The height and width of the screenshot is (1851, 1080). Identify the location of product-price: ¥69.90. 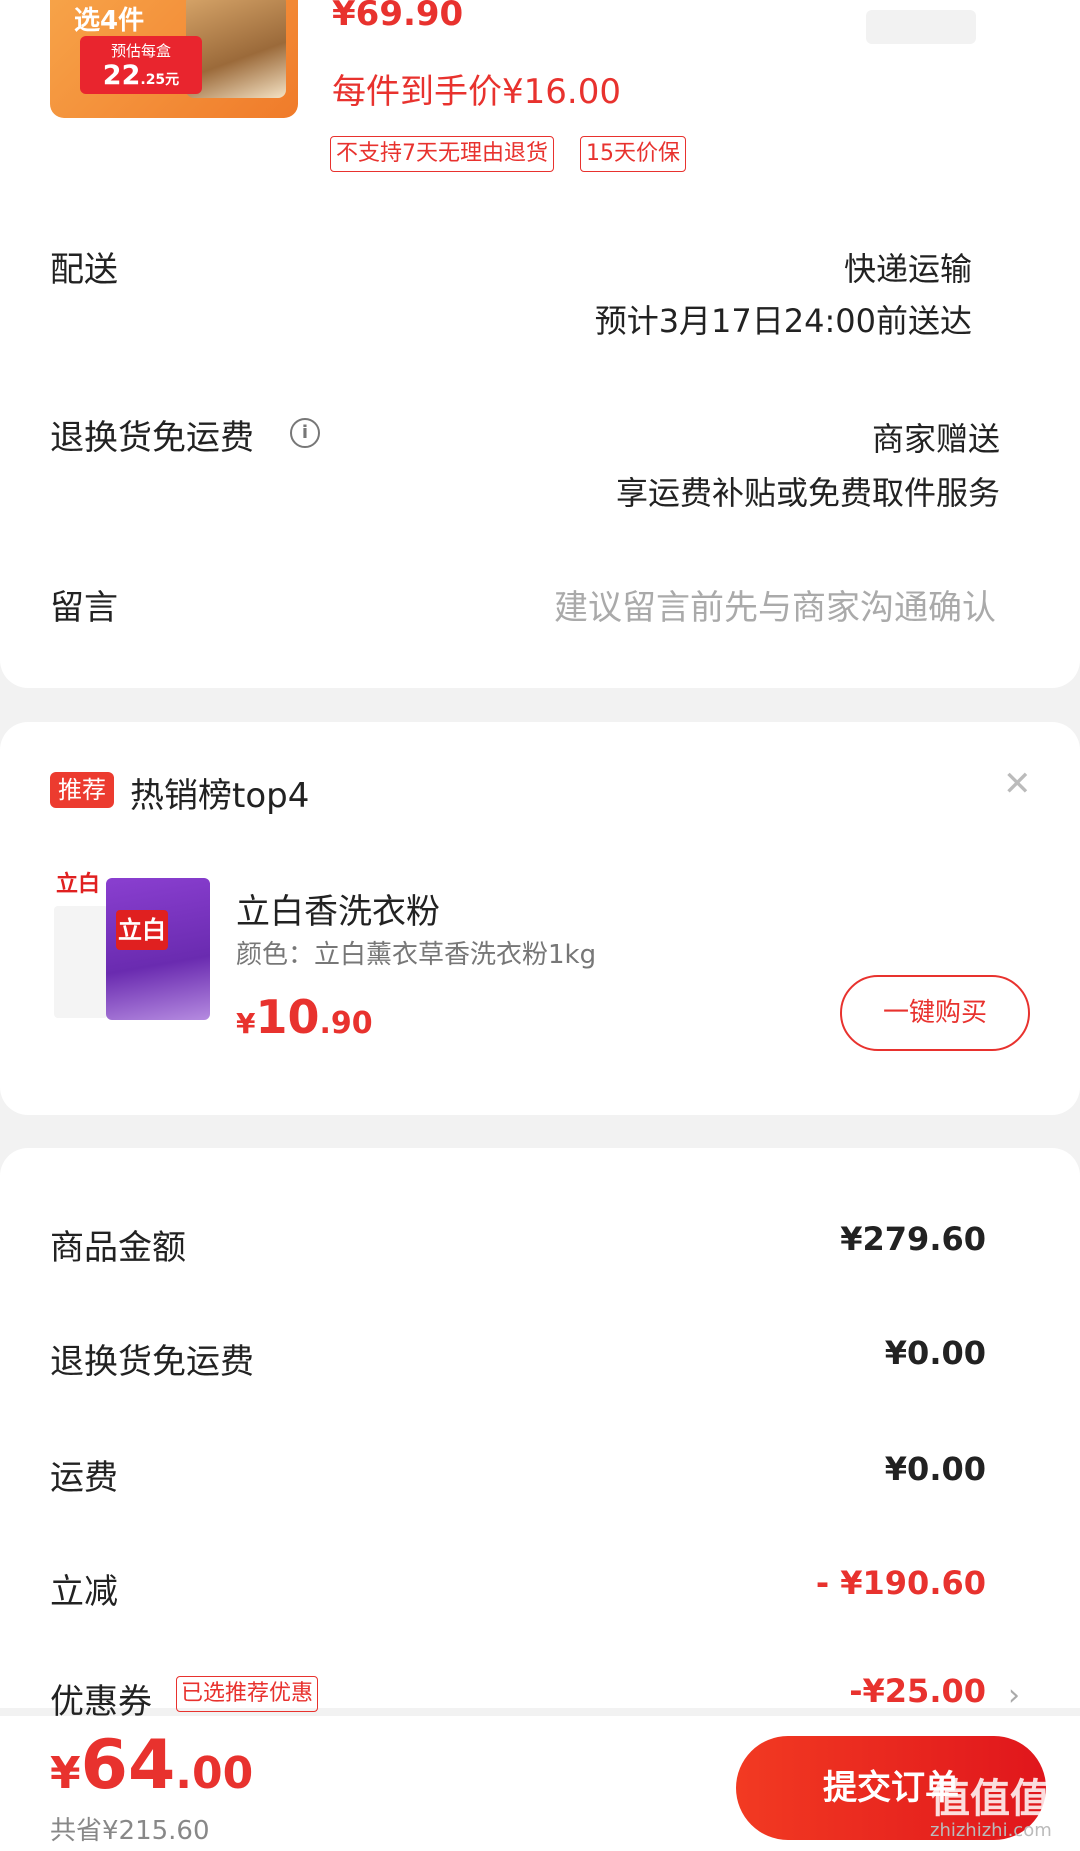
(398, 17).